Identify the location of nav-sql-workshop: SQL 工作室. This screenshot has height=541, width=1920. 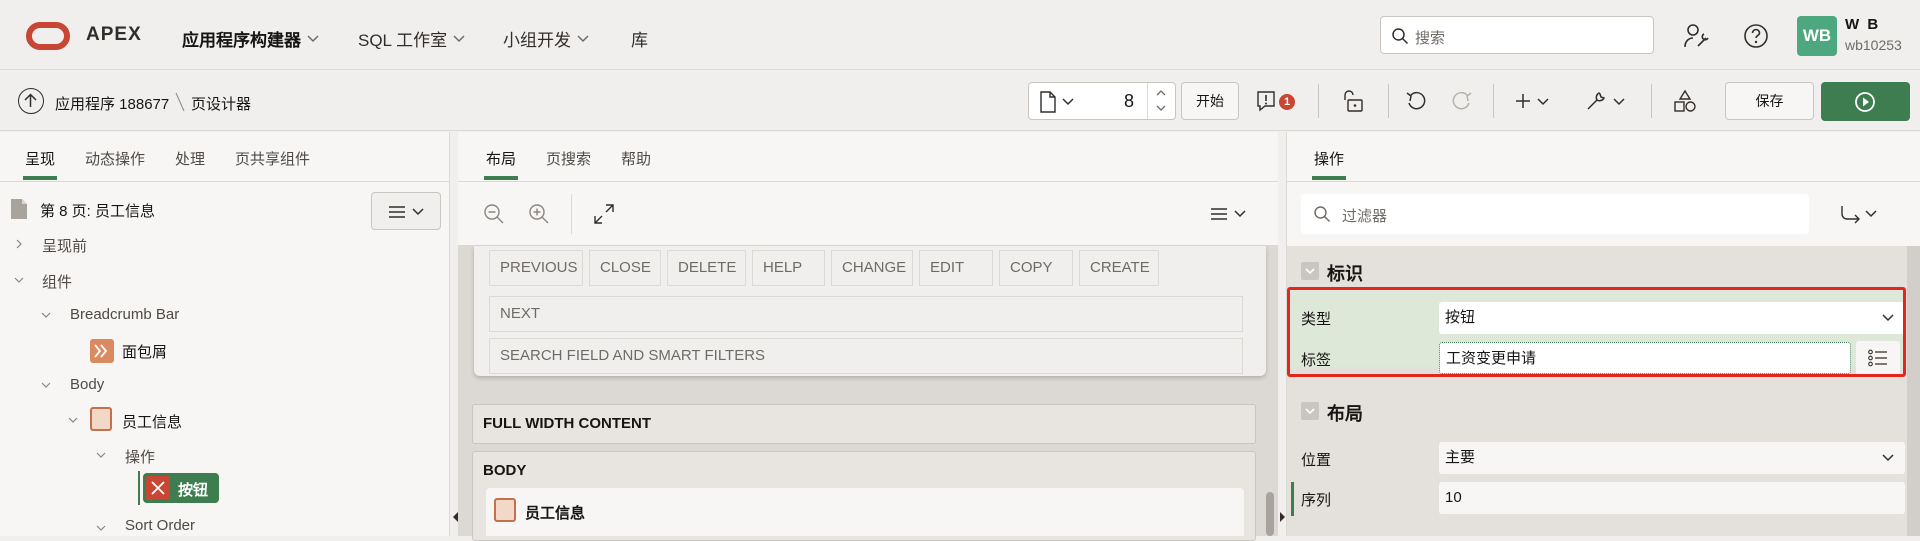
(411, 38).